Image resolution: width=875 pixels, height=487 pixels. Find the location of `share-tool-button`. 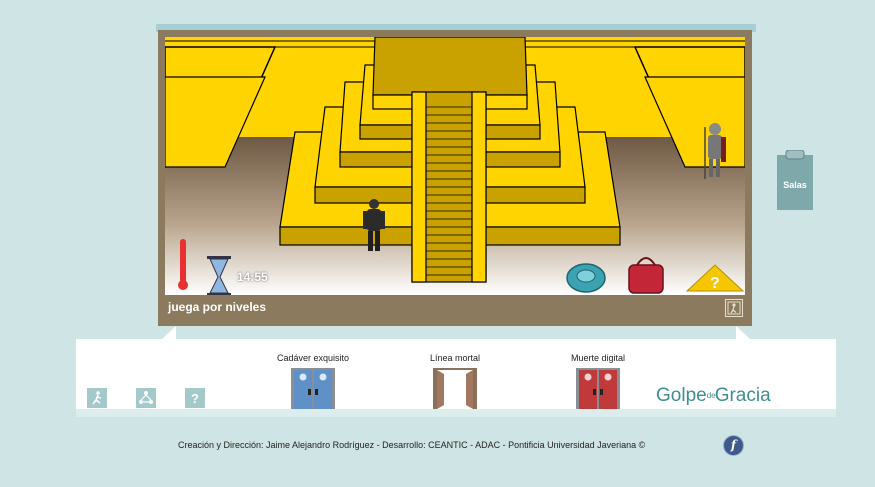

share-tool-button is located at coordinates (146, 398).